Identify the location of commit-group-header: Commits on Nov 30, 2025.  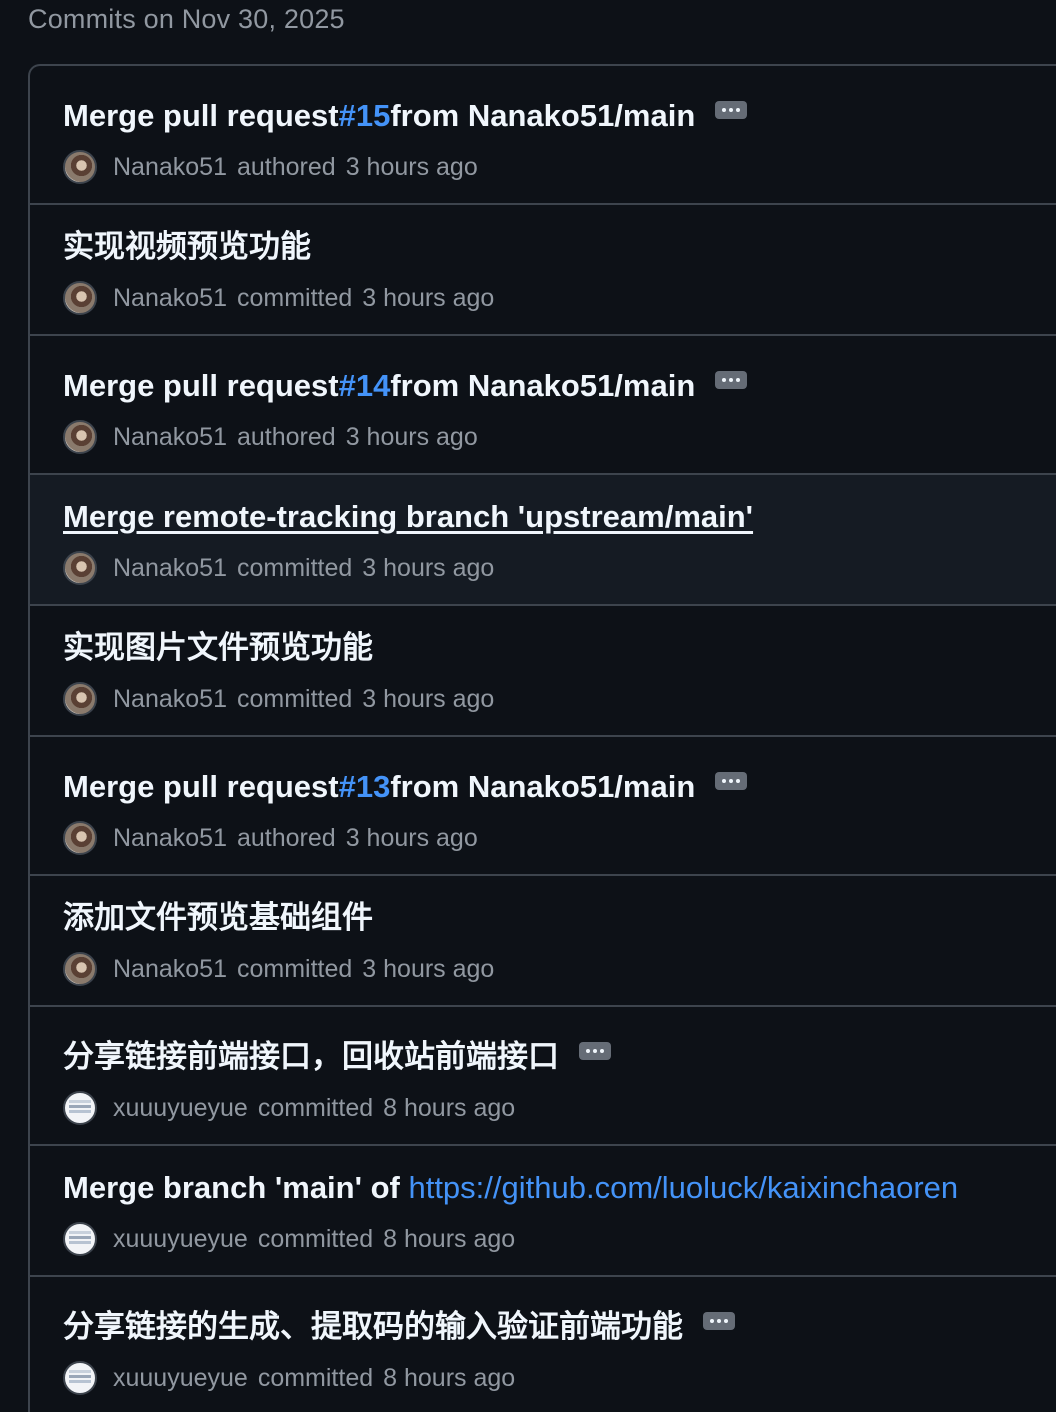
(186, 19).